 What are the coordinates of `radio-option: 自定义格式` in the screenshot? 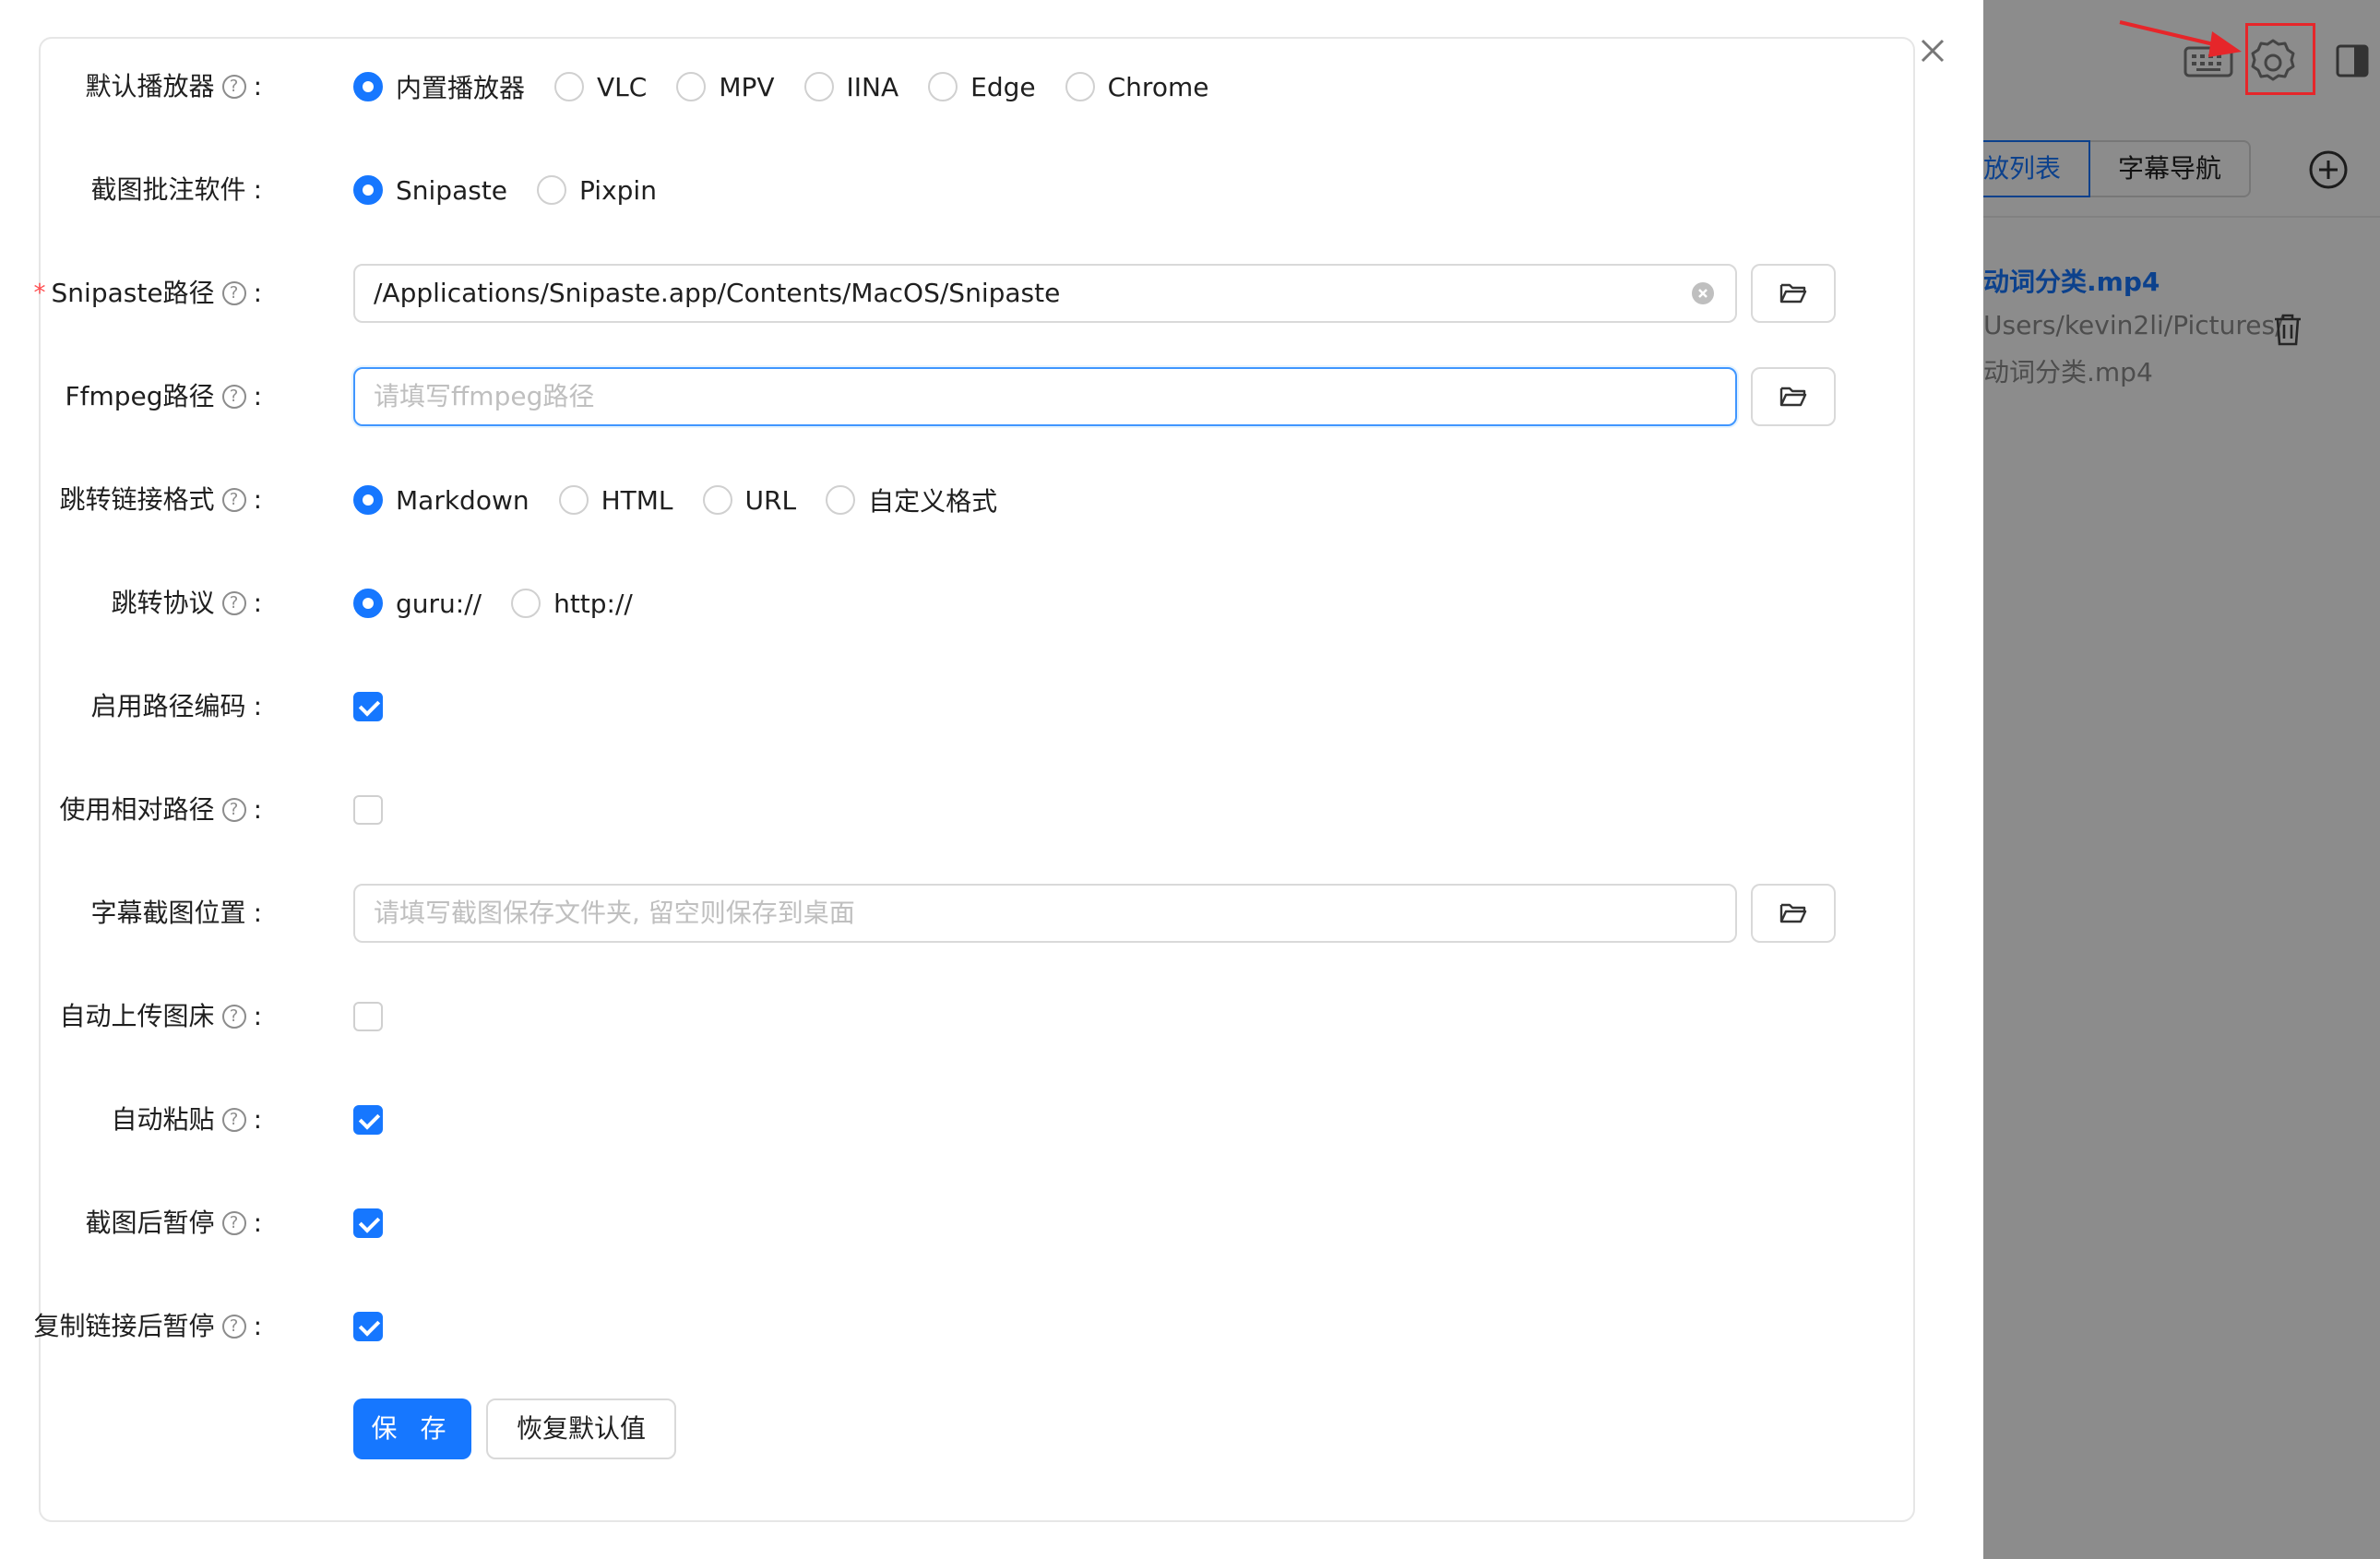 It's located at (911, 500).